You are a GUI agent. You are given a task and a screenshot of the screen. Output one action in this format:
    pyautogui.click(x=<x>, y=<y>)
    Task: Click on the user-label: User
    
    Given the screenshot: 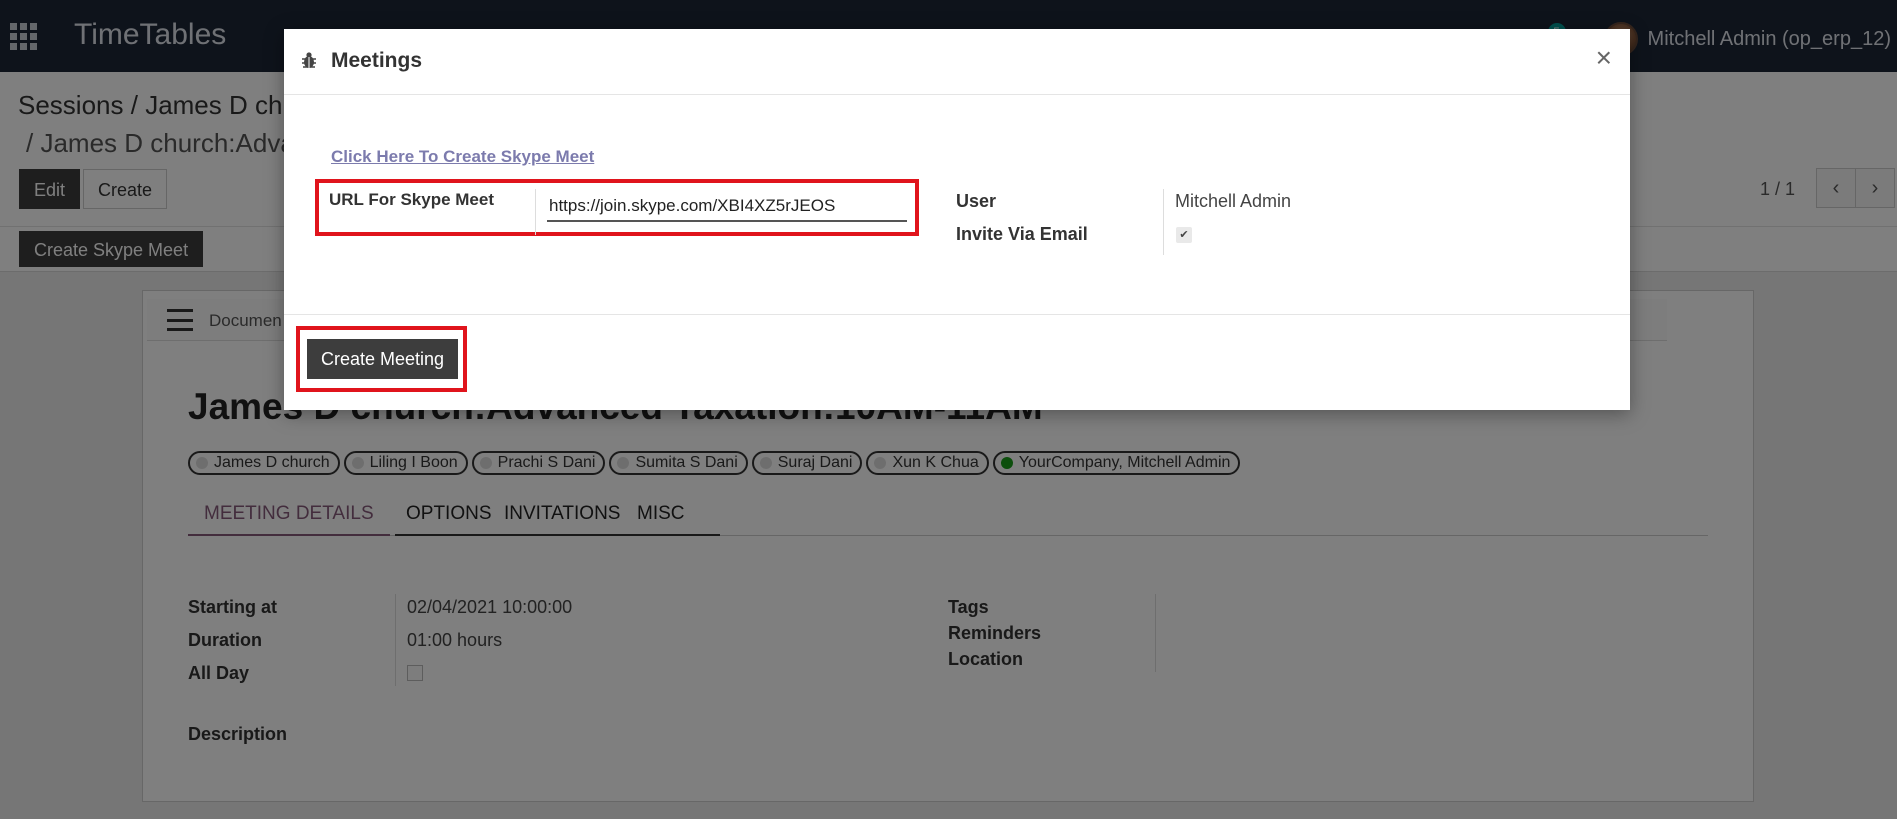 What is the action you would take?
    pyautogui.click(x=976, y=201)
    